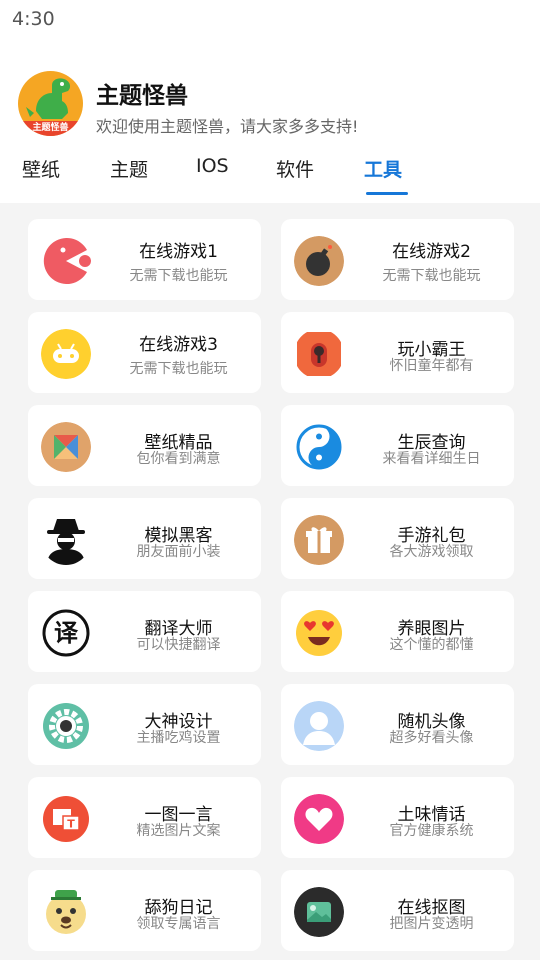  Describe the element at coordinates (144, 445) in the screenshot. I see `tool-card-wallpaper: 壁纸精品 包你看到满意` at that location.